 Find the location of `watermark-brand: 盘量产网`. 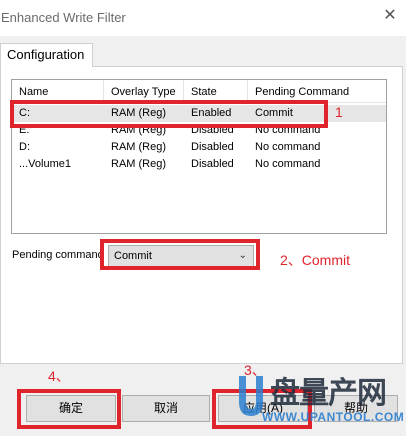

watermark-brand: 盘量产网 is located at coordinates (328, 393).